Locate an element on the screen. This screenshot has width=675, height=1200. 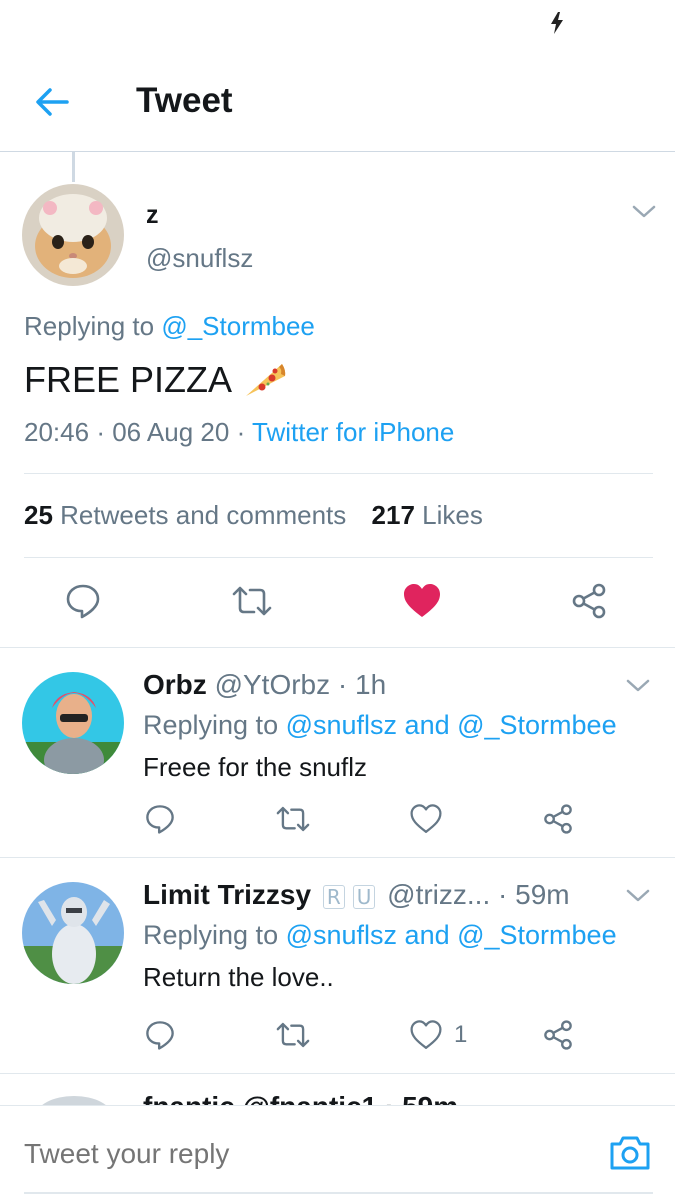
reply-tweet-partial: fnantic @fnantic1 · 59m is located at coordinates (337, 1089).